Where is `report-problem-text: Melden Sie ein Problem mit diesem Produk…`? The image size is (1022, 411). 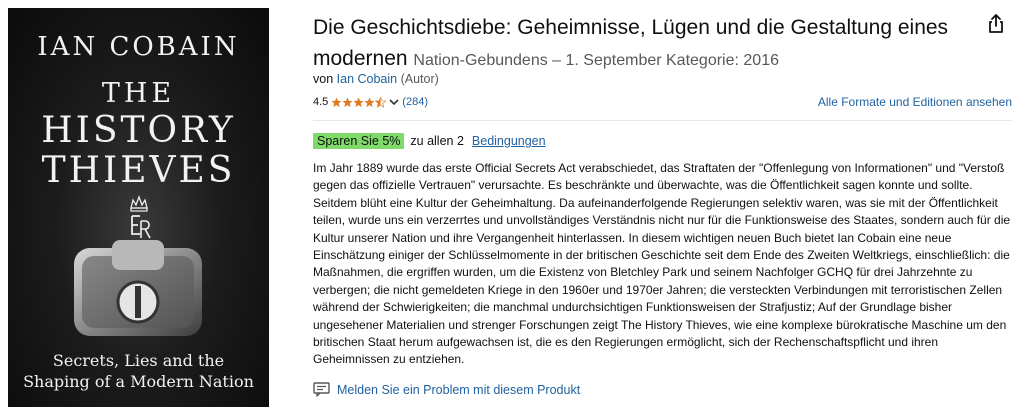 report-problem-text: Melden Sie ein Problem mit diesem Produk… is located at coordinates (458, 390).